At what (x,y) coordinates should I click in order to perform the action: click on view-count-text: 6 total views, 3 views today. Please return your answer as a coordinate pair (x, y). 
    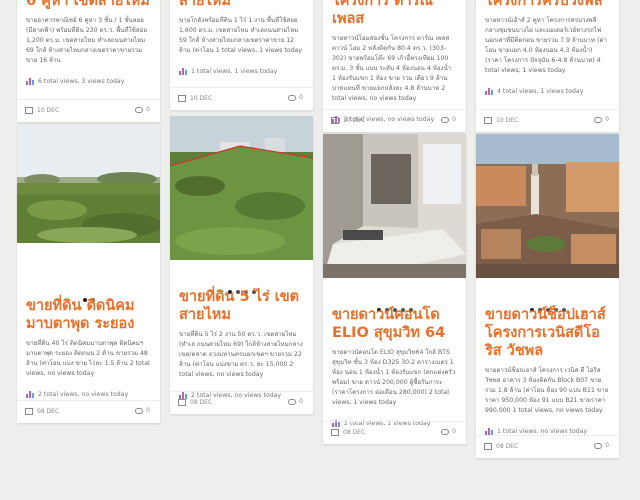
    Looking at the image, I should click on (81, 81).